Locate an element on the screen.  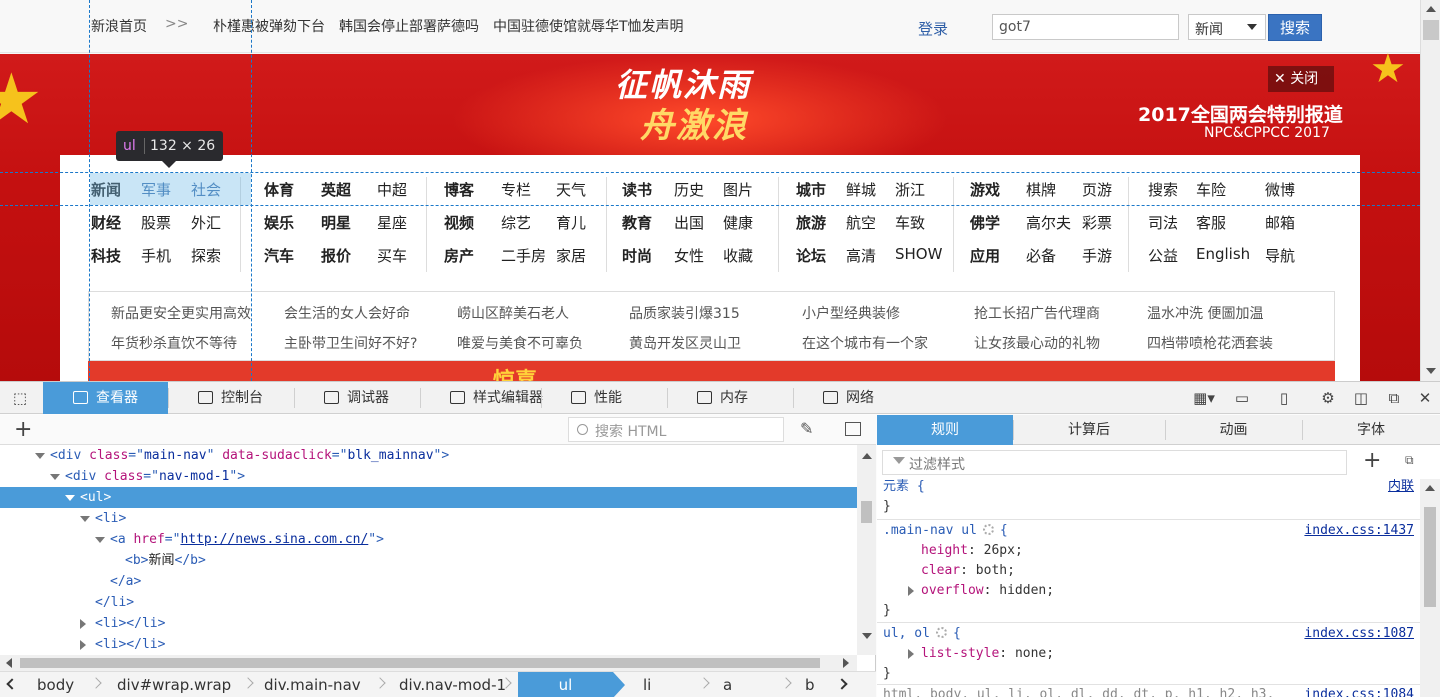
rule3-source: index.css:1084 is located at coordinates (1359, 691).